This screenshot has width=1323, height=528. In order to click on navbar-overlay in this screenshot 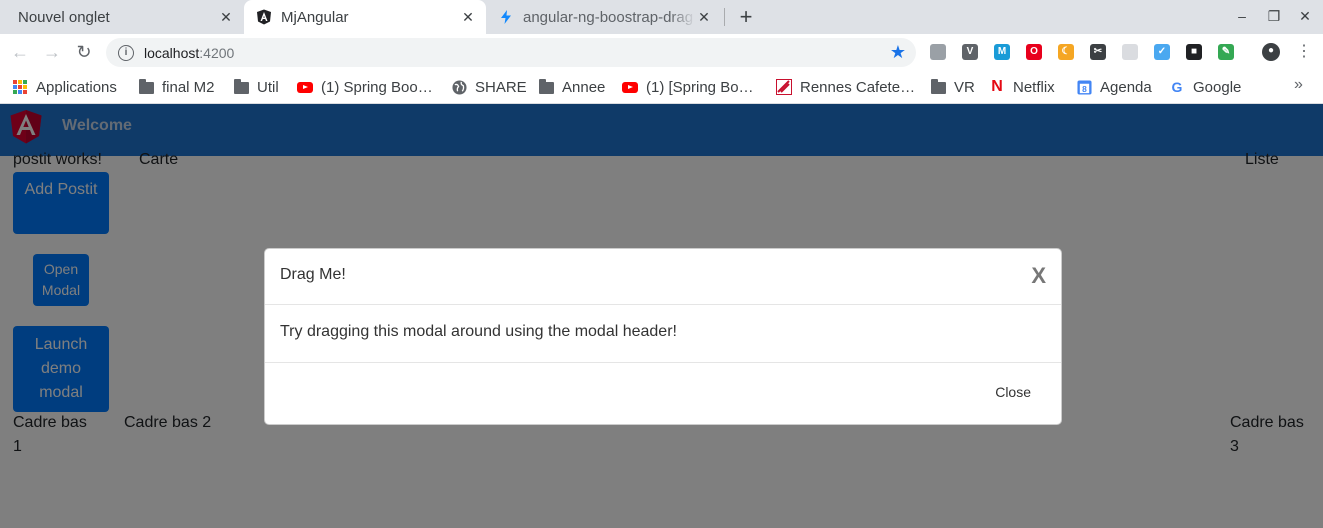, I will do `click(661, 130)`.